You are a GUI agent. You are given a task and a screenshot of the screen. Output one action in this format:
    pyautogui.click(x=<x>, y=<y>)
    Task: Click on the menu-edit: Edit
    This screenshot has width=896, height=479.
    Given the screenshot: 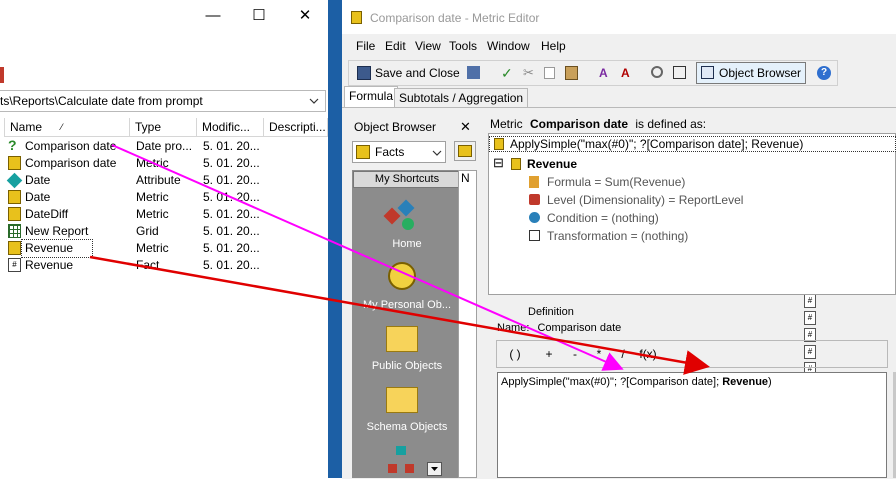 What is the action you would take?
    pyautogui.click(x=395, y=46)
    